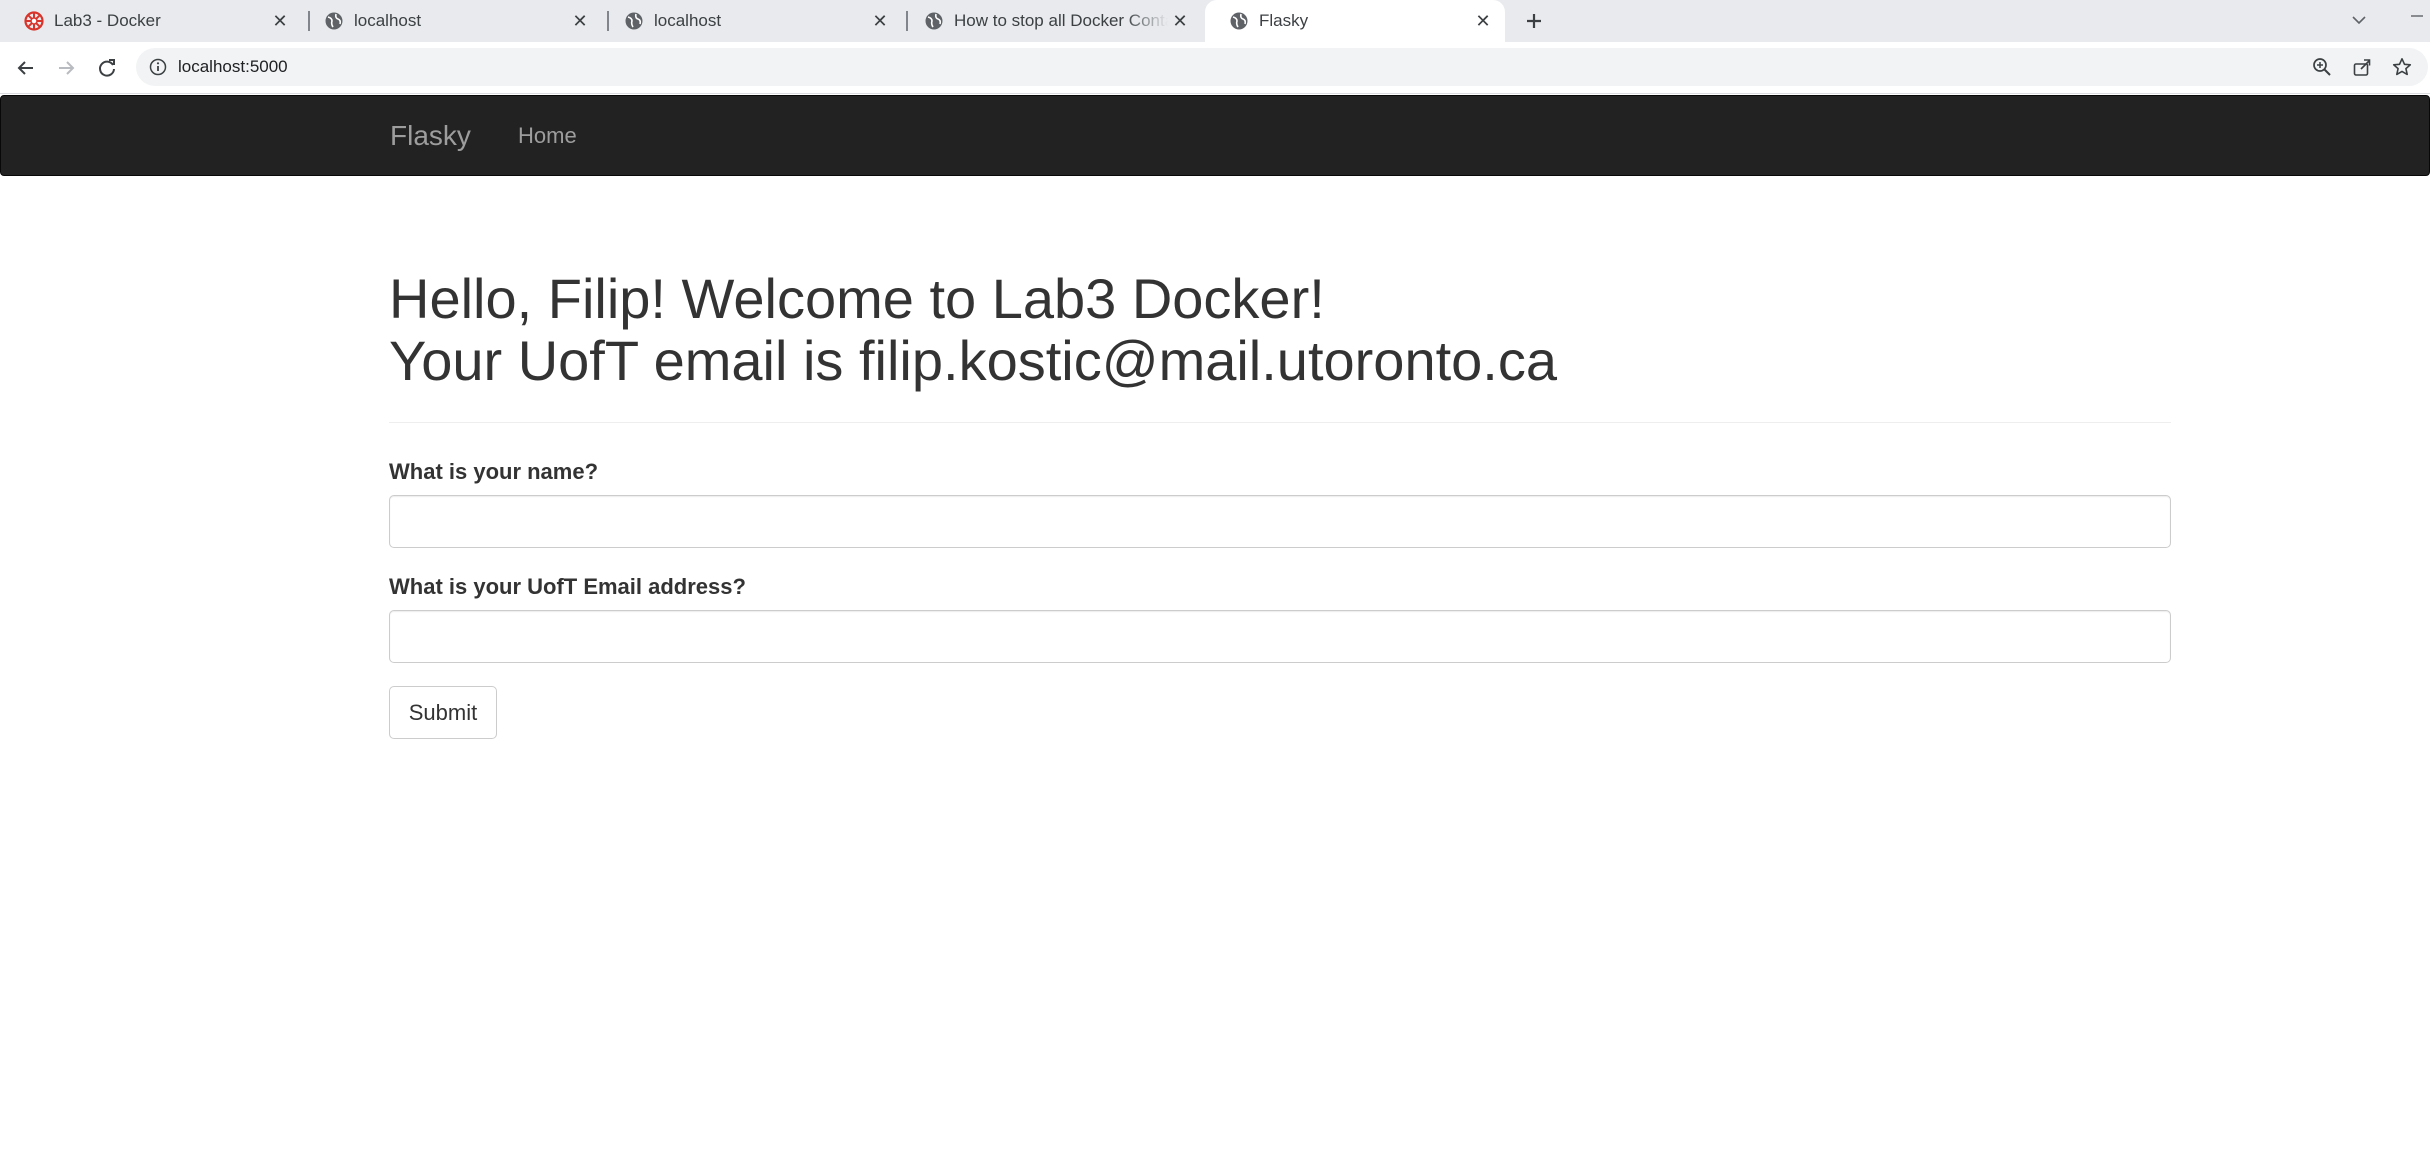 This screenshot has height=1155, width=2430. Describe the element at coordinates (430, 135) in the screenshot. I see `navbar-brand: Flasky` at that location.